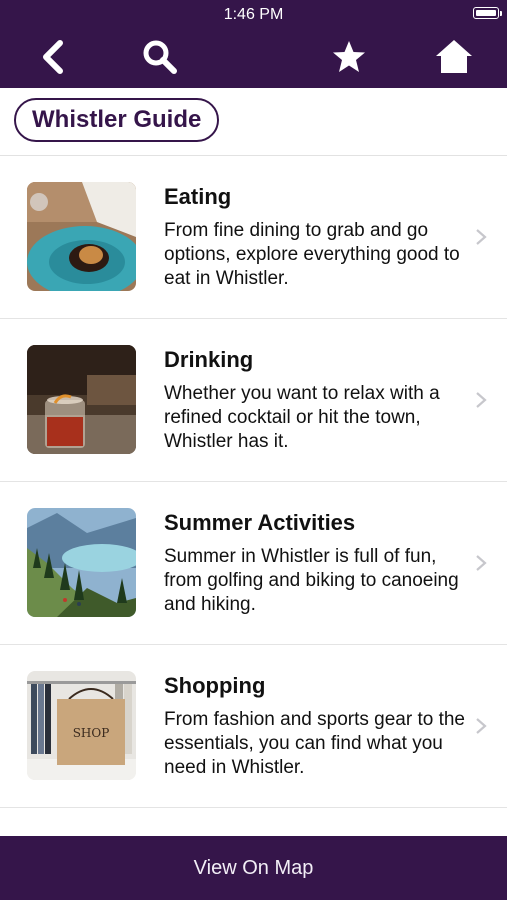 The image size is (507, 900). I want to click on summer-activities-thumbnail, so click(81, 562).